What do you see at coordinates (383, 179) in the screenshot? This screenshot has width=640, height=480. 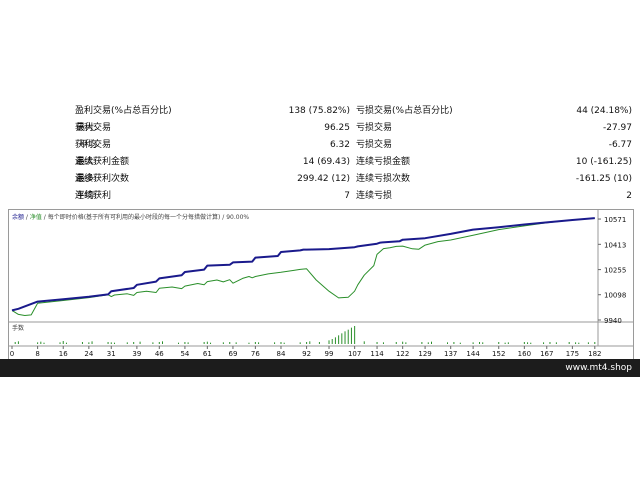 I see `stats-label-right: 连续亏损次数` at bounding box center [383, 179].